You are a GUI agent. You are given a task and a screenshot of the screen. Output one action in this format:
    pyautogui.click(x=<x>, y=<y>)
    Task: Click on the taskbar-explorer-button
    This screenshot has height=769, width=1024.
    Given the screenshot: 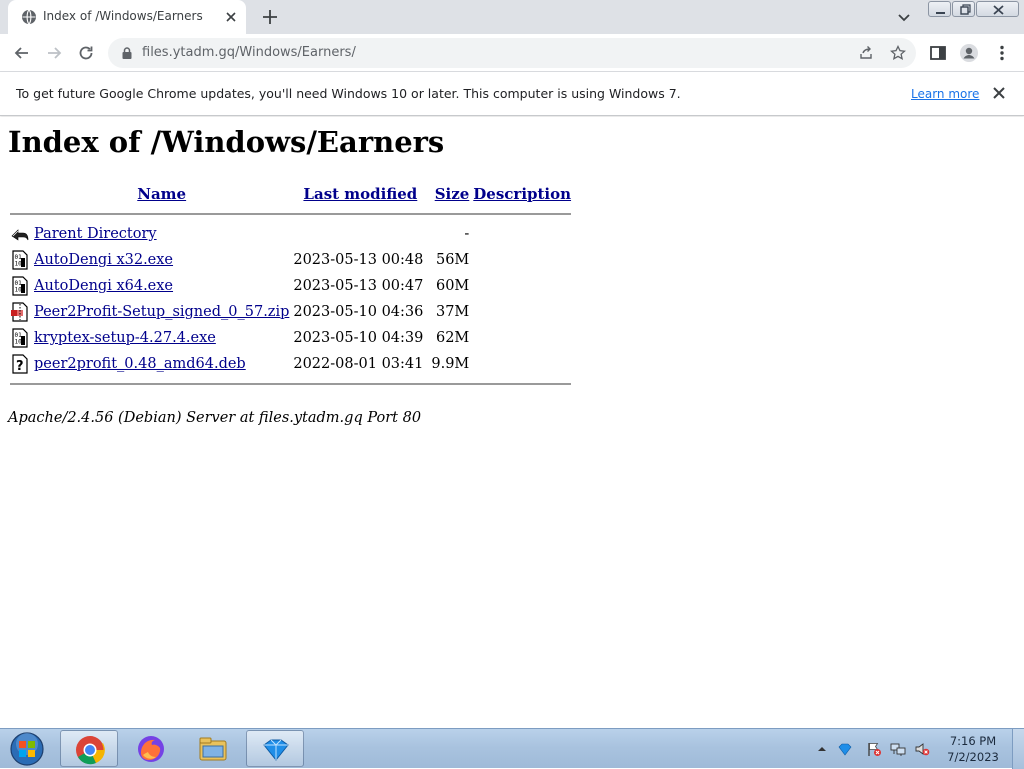 What is the action you would take?
    pyautogui.click(x=213, y=748)
    